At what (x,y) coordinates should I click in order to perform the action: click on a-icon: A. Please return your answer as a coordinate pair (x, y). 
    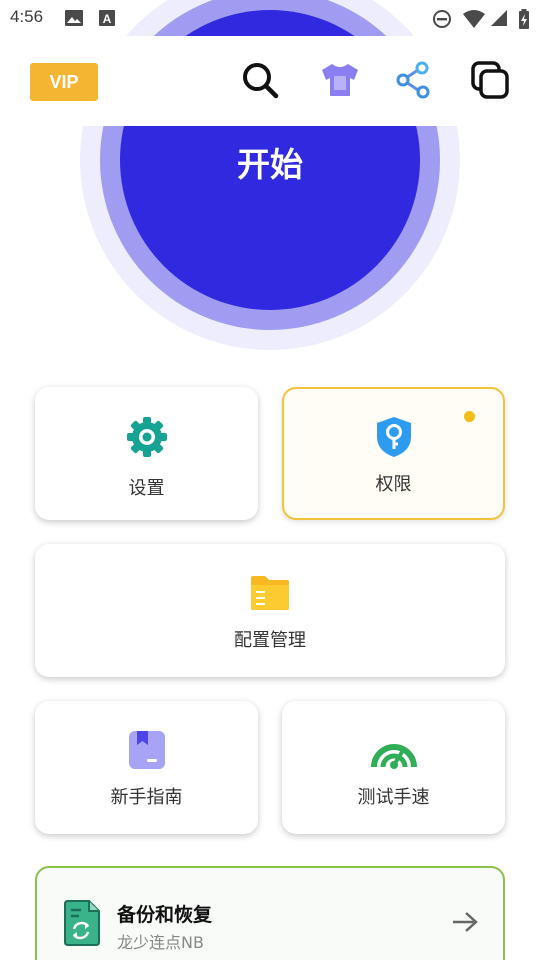
    Looking at the image, I should click on (107, 20).